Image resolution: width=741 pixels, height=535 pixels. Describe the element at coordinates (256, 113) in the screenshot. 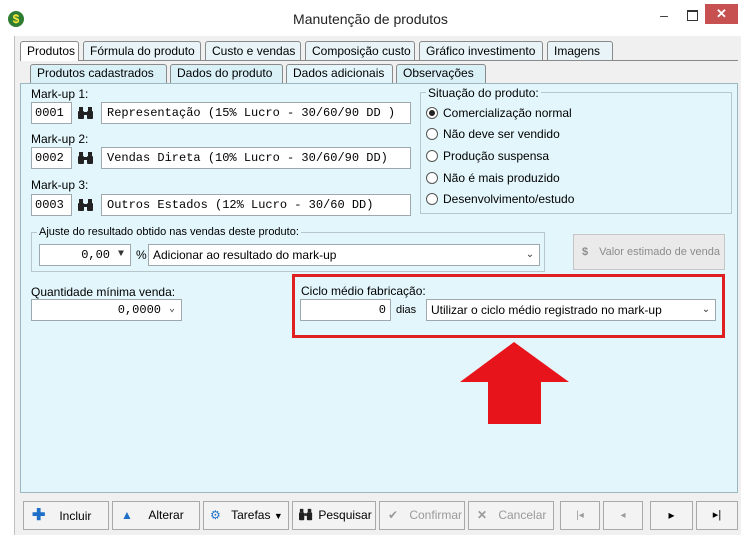

I see `markup-1-description-field: Representação (15% Lucro - 30/60/90 DD )` at that location.